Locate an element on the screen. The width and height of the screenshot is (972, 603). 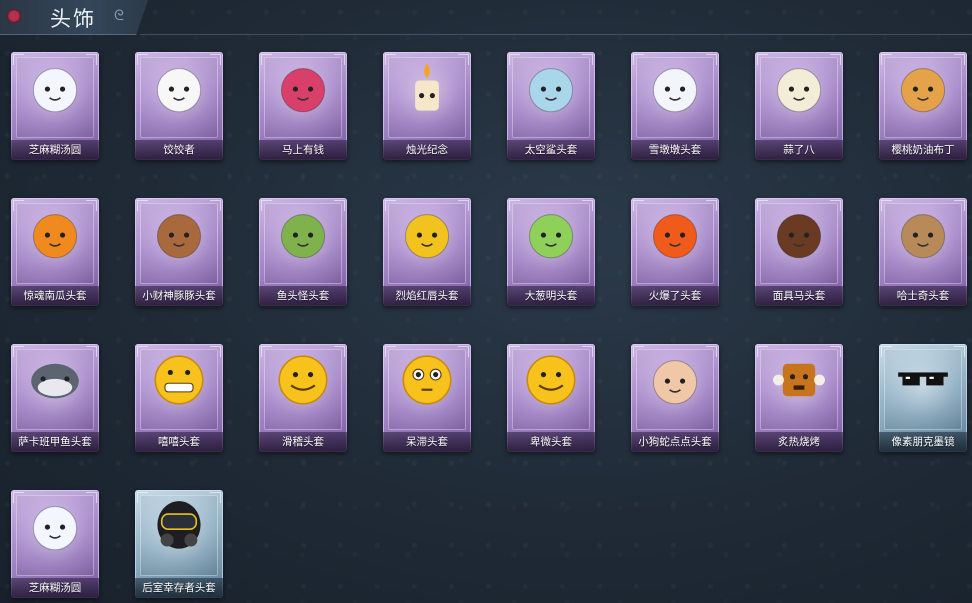
item-card: 大葱明头套 is located at coordinates (551, 252).